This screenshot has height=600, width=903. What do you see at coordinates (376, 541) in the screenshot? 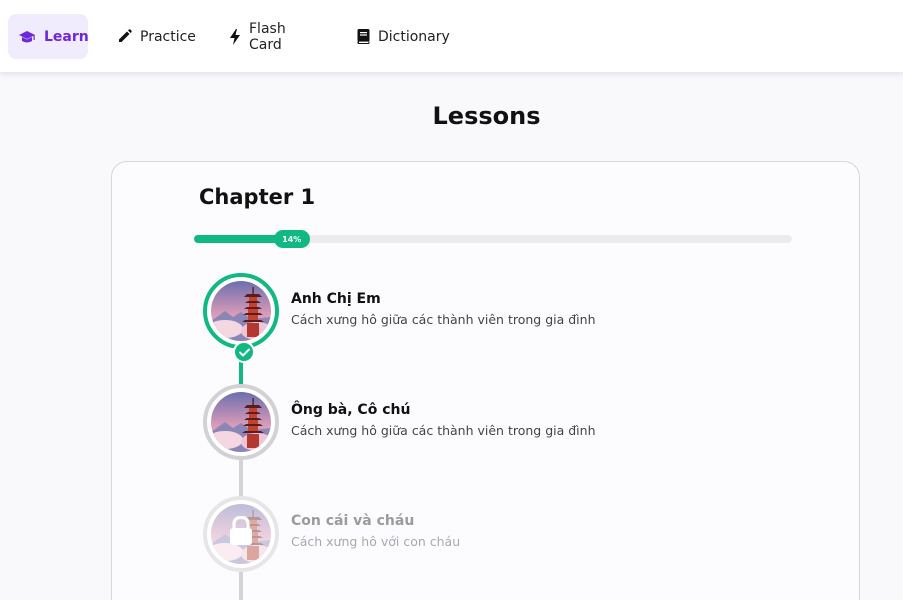
I see `lesson-subtitle: Cách xưng hô với con cháu` at bounding box center [376, 541].